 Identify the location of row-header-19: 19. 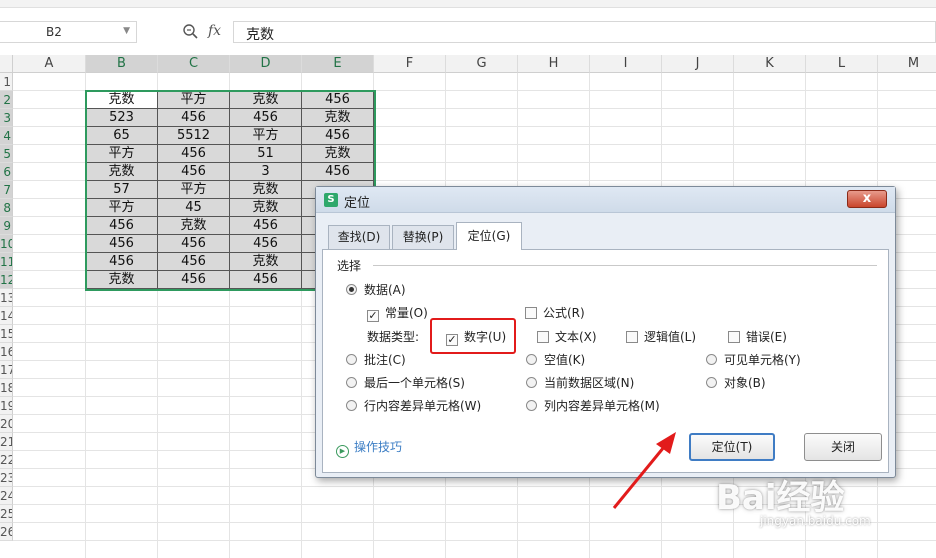
(6, 406).